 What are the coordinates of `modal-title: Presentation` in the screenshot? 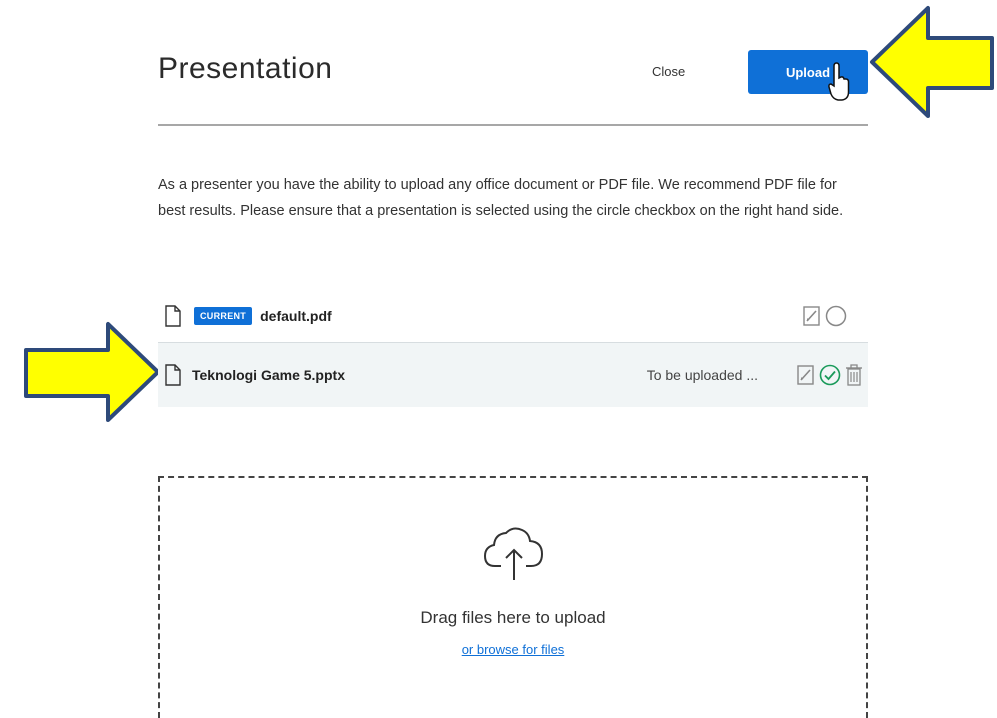 It's located at (245, 68).